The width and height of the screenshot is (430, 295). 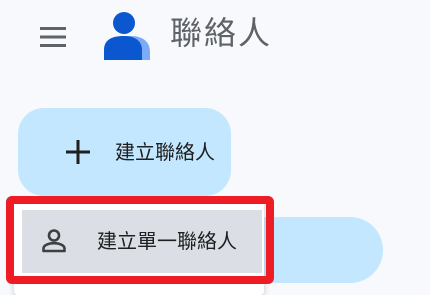 What do you see at coordinates (165, 152) in the screenshot?
I see `create-contact-label: 建立聯絡人` at bounding box center [165, 152].